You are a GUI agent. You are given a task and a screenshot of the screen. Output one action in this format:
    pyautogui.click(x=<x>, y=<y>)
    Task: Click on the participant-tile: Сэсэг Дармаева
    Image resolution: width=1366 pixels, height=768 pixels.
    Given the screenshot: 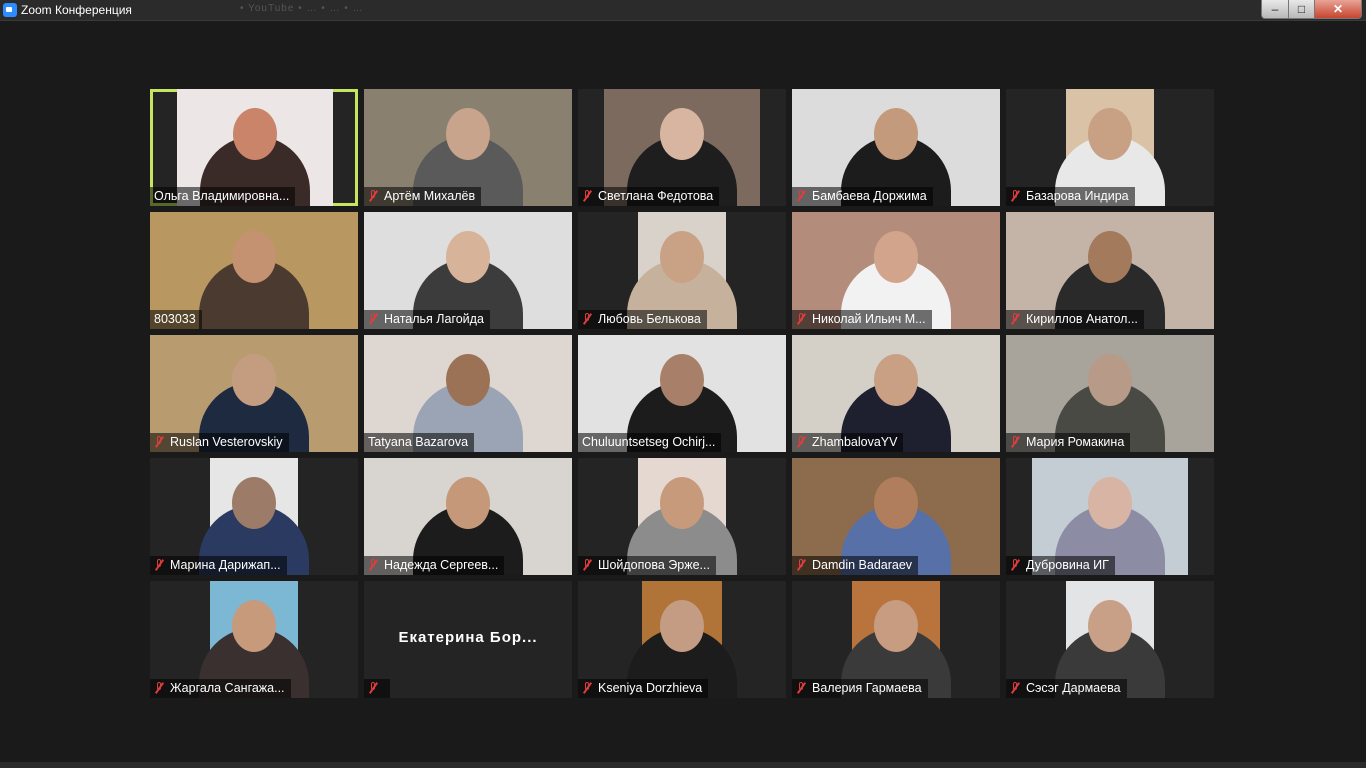 What is the action you would take?
    pyautogui.click(x=1110, y=639)
    